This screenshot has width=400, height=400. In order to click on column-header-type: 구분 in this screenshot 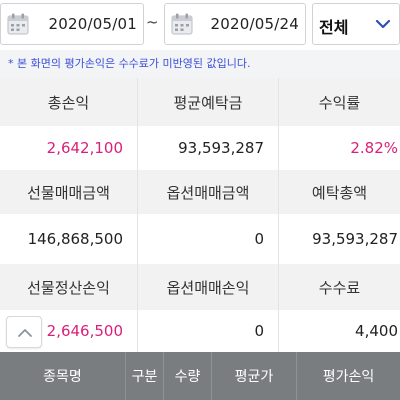, I will do `click(144, 376)`.